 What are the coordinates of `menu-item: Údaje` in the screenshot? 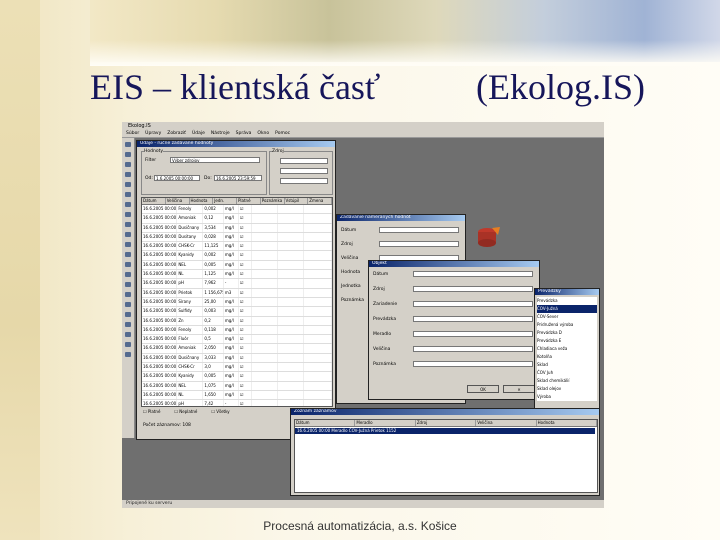 It's located at (198, 133).